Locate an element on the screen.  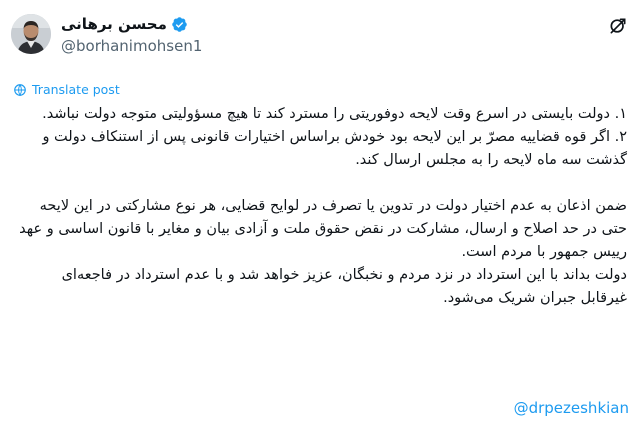
name-row: محسن برهانی is located at coordinates (131, 24).